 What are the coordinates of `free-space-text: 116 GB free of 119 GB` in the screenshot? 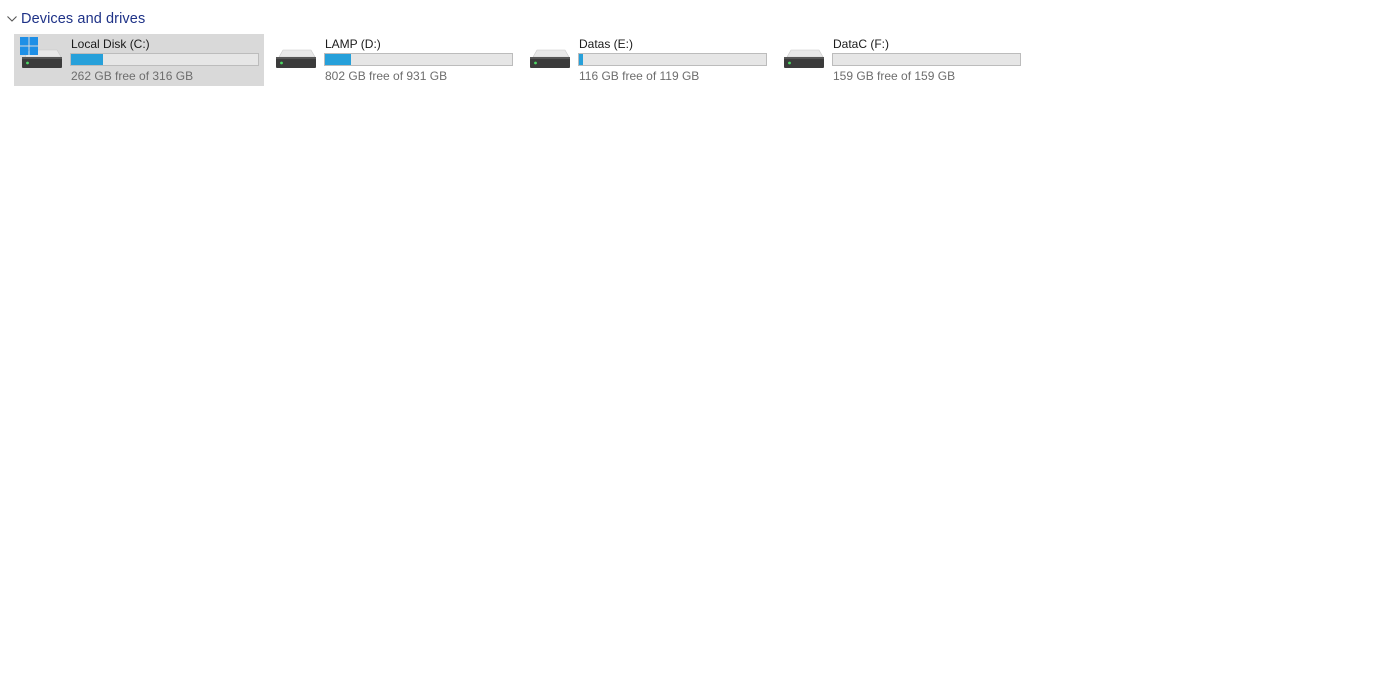 It's located at (639, 76).